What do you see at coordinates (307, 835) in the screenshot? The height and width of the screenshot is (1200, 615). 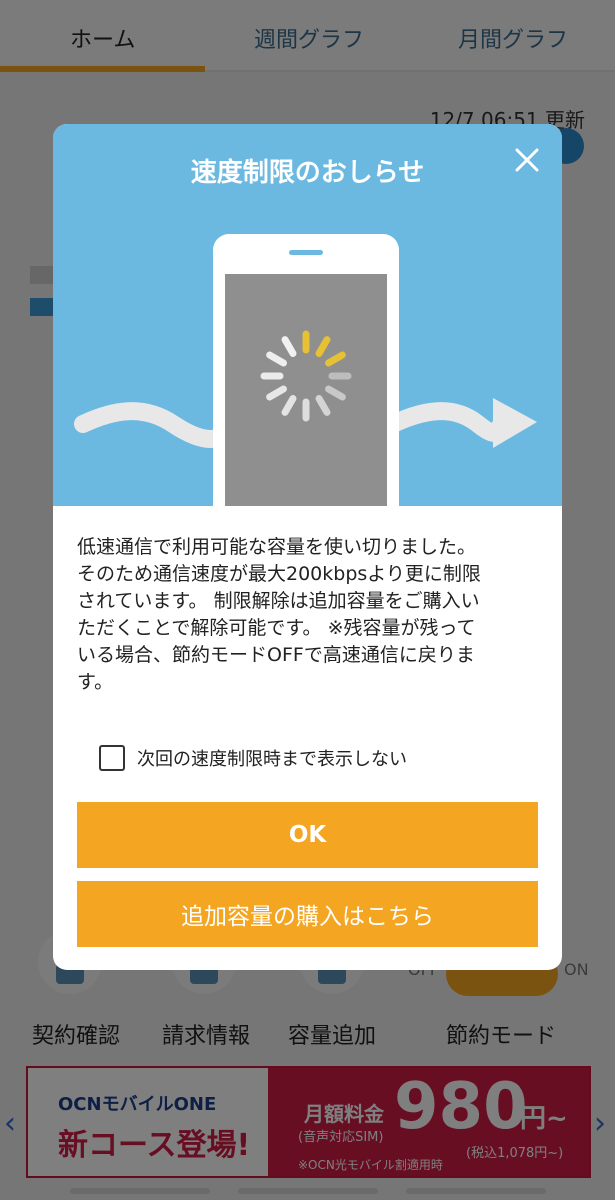 I see `ok-button: OK` at bounding box center [307, 835].